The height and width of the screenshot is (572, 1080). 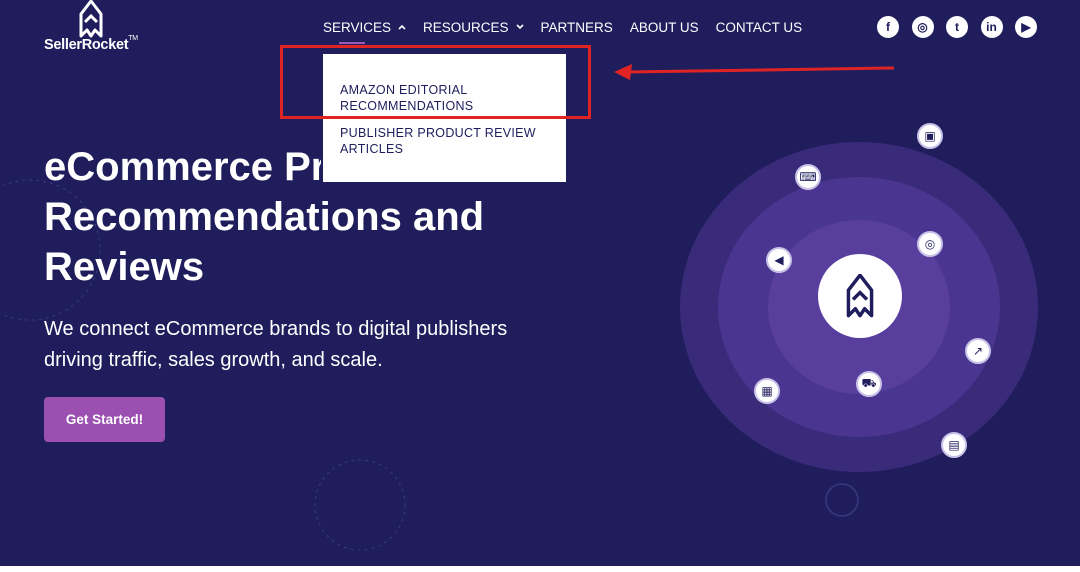 What do you see at coordinates (1026, 27) in the screenshot?
I see `youtube-icon: ▶` at bounding box center [1026, 27].